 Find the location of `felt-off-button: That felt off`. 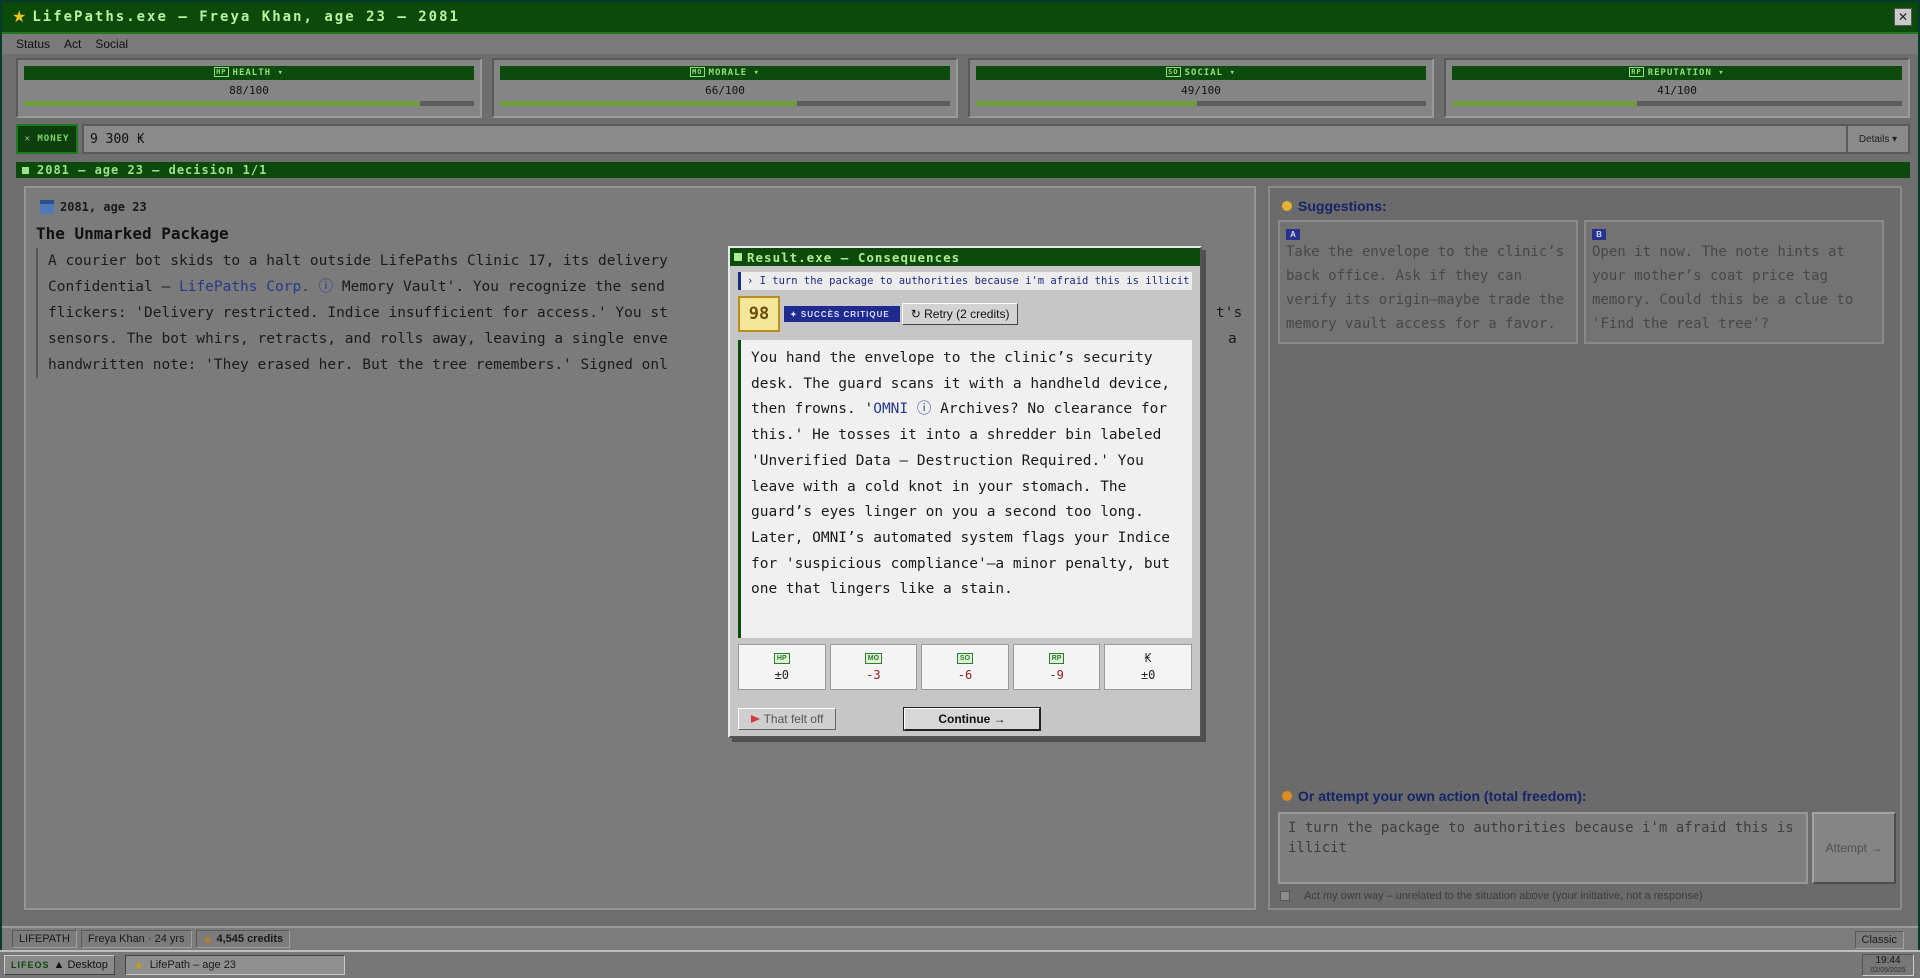

felt-off-button: That felt off is located at coordinates (787, 719).